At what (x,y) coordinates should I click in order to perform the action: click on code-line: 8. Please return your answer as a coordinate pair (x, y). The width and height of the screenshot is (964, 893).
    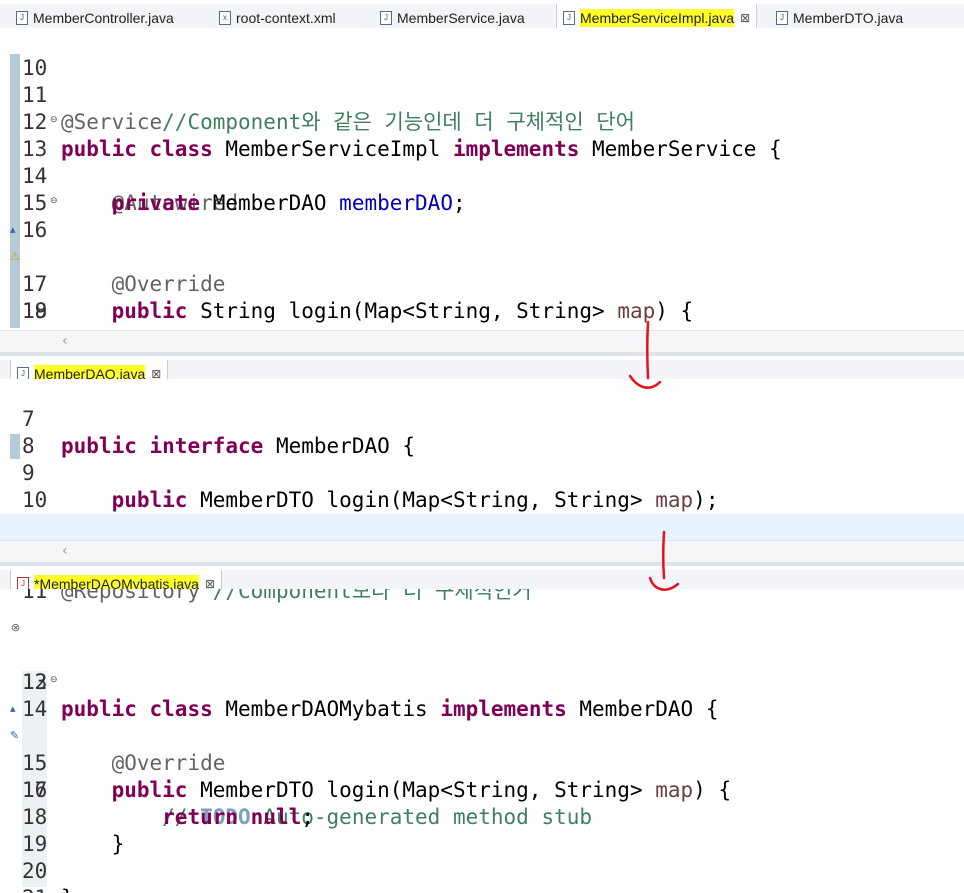
    Looking at the image, I should click on (28, 446).